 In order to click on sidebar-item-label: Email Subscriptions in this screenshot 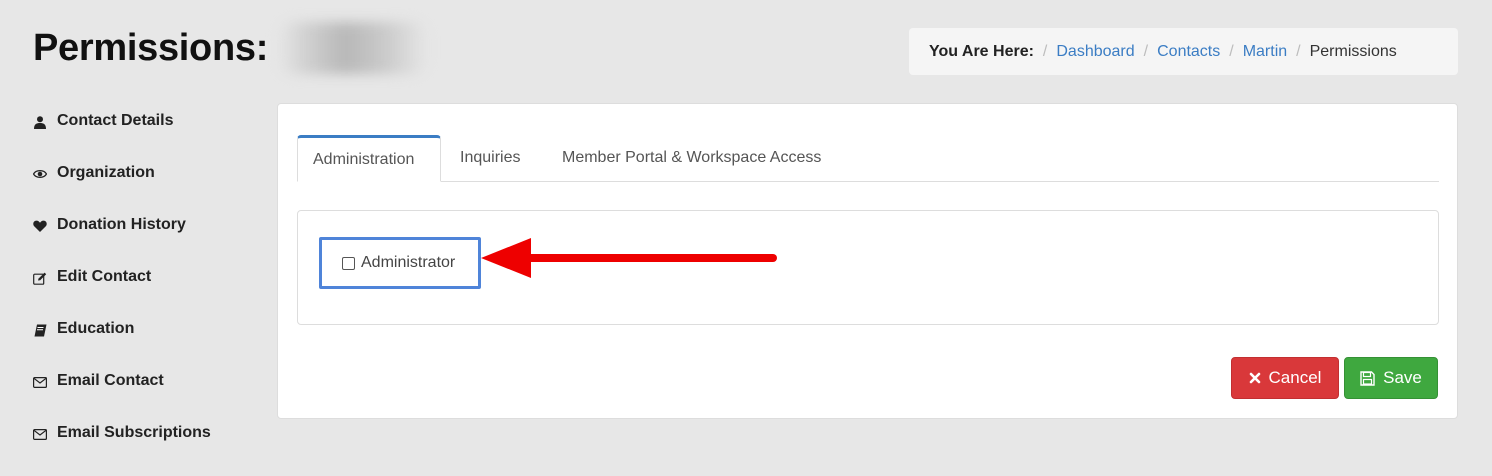, I will do `click(134, 432)`.